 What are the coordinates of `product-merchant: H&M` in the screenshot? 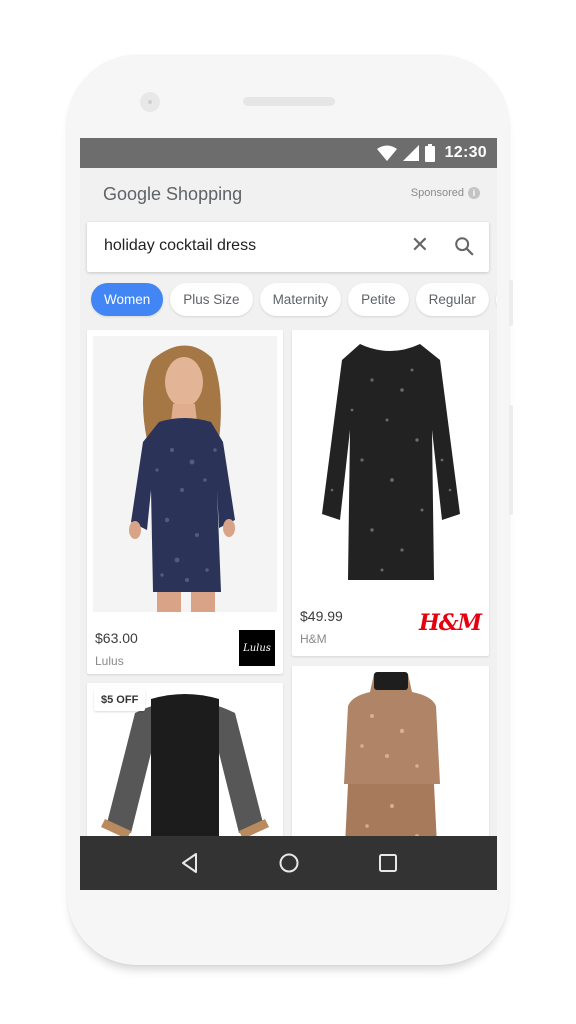 It's located at (313, 639).